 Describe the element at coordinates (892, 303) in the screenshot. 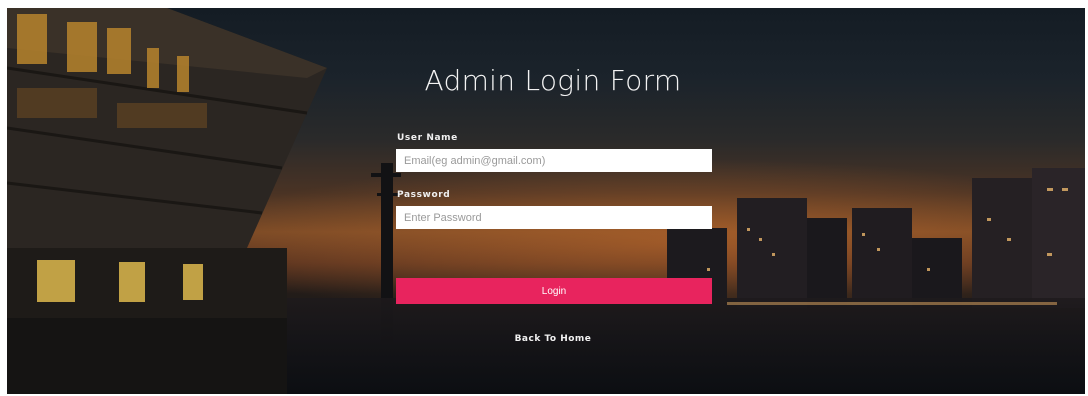

I see `water-reflection` at that location.